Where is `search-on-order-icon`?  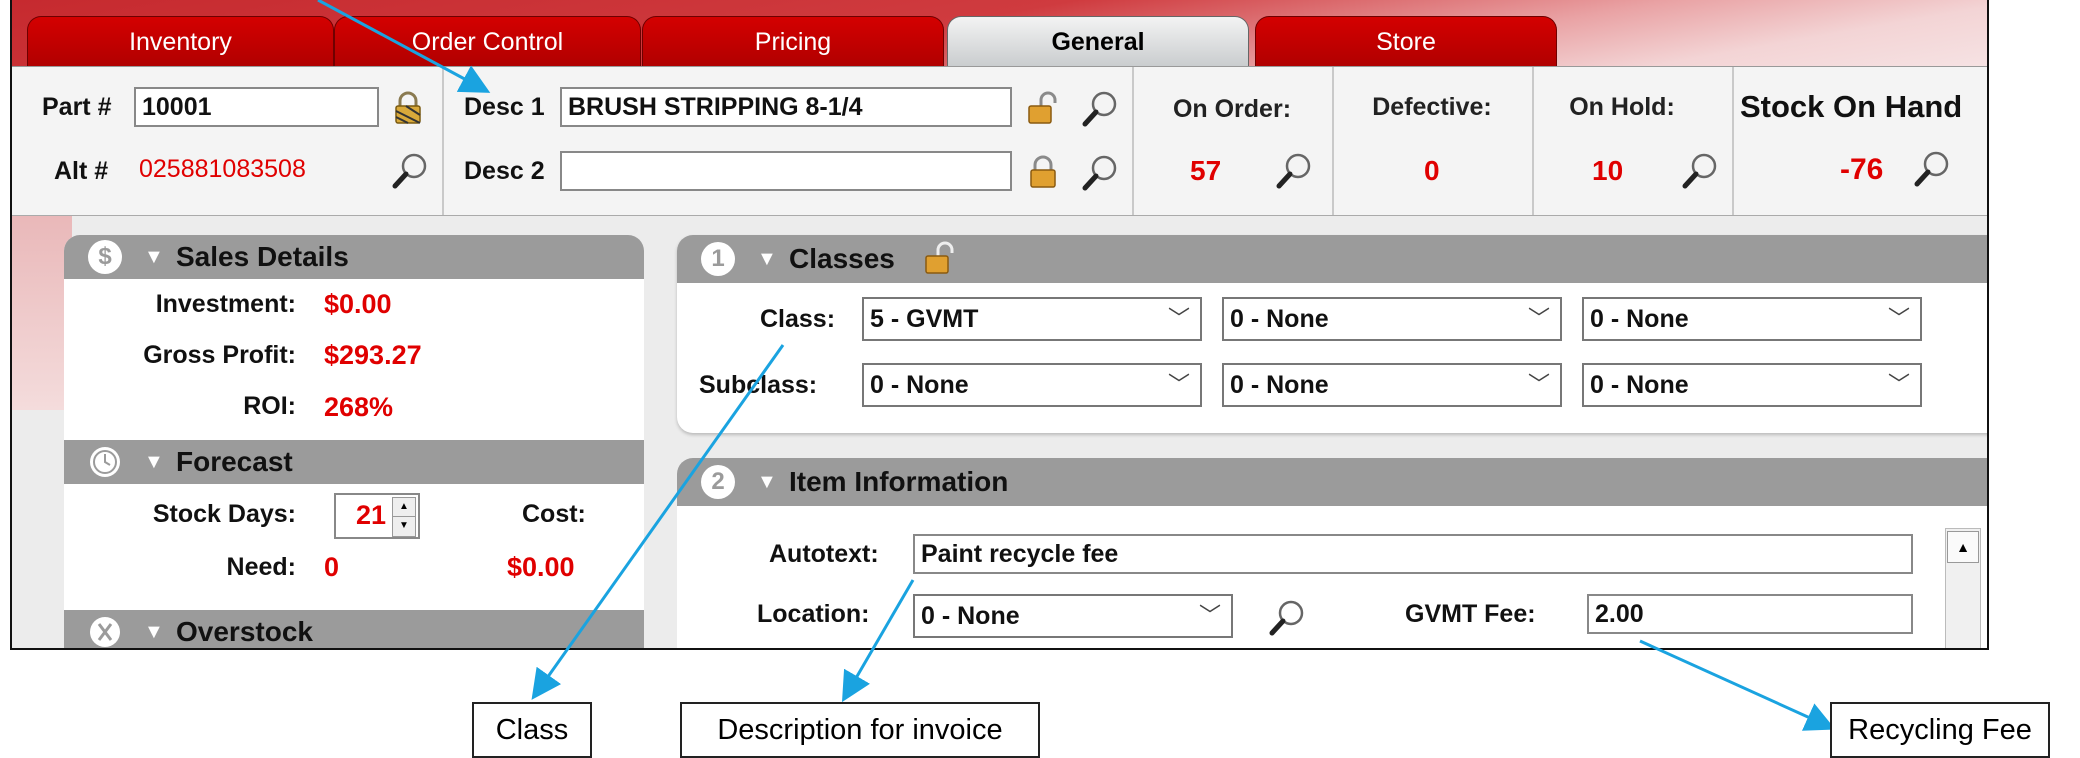 search-on-order-icon is located at coordinates (1294, 171).